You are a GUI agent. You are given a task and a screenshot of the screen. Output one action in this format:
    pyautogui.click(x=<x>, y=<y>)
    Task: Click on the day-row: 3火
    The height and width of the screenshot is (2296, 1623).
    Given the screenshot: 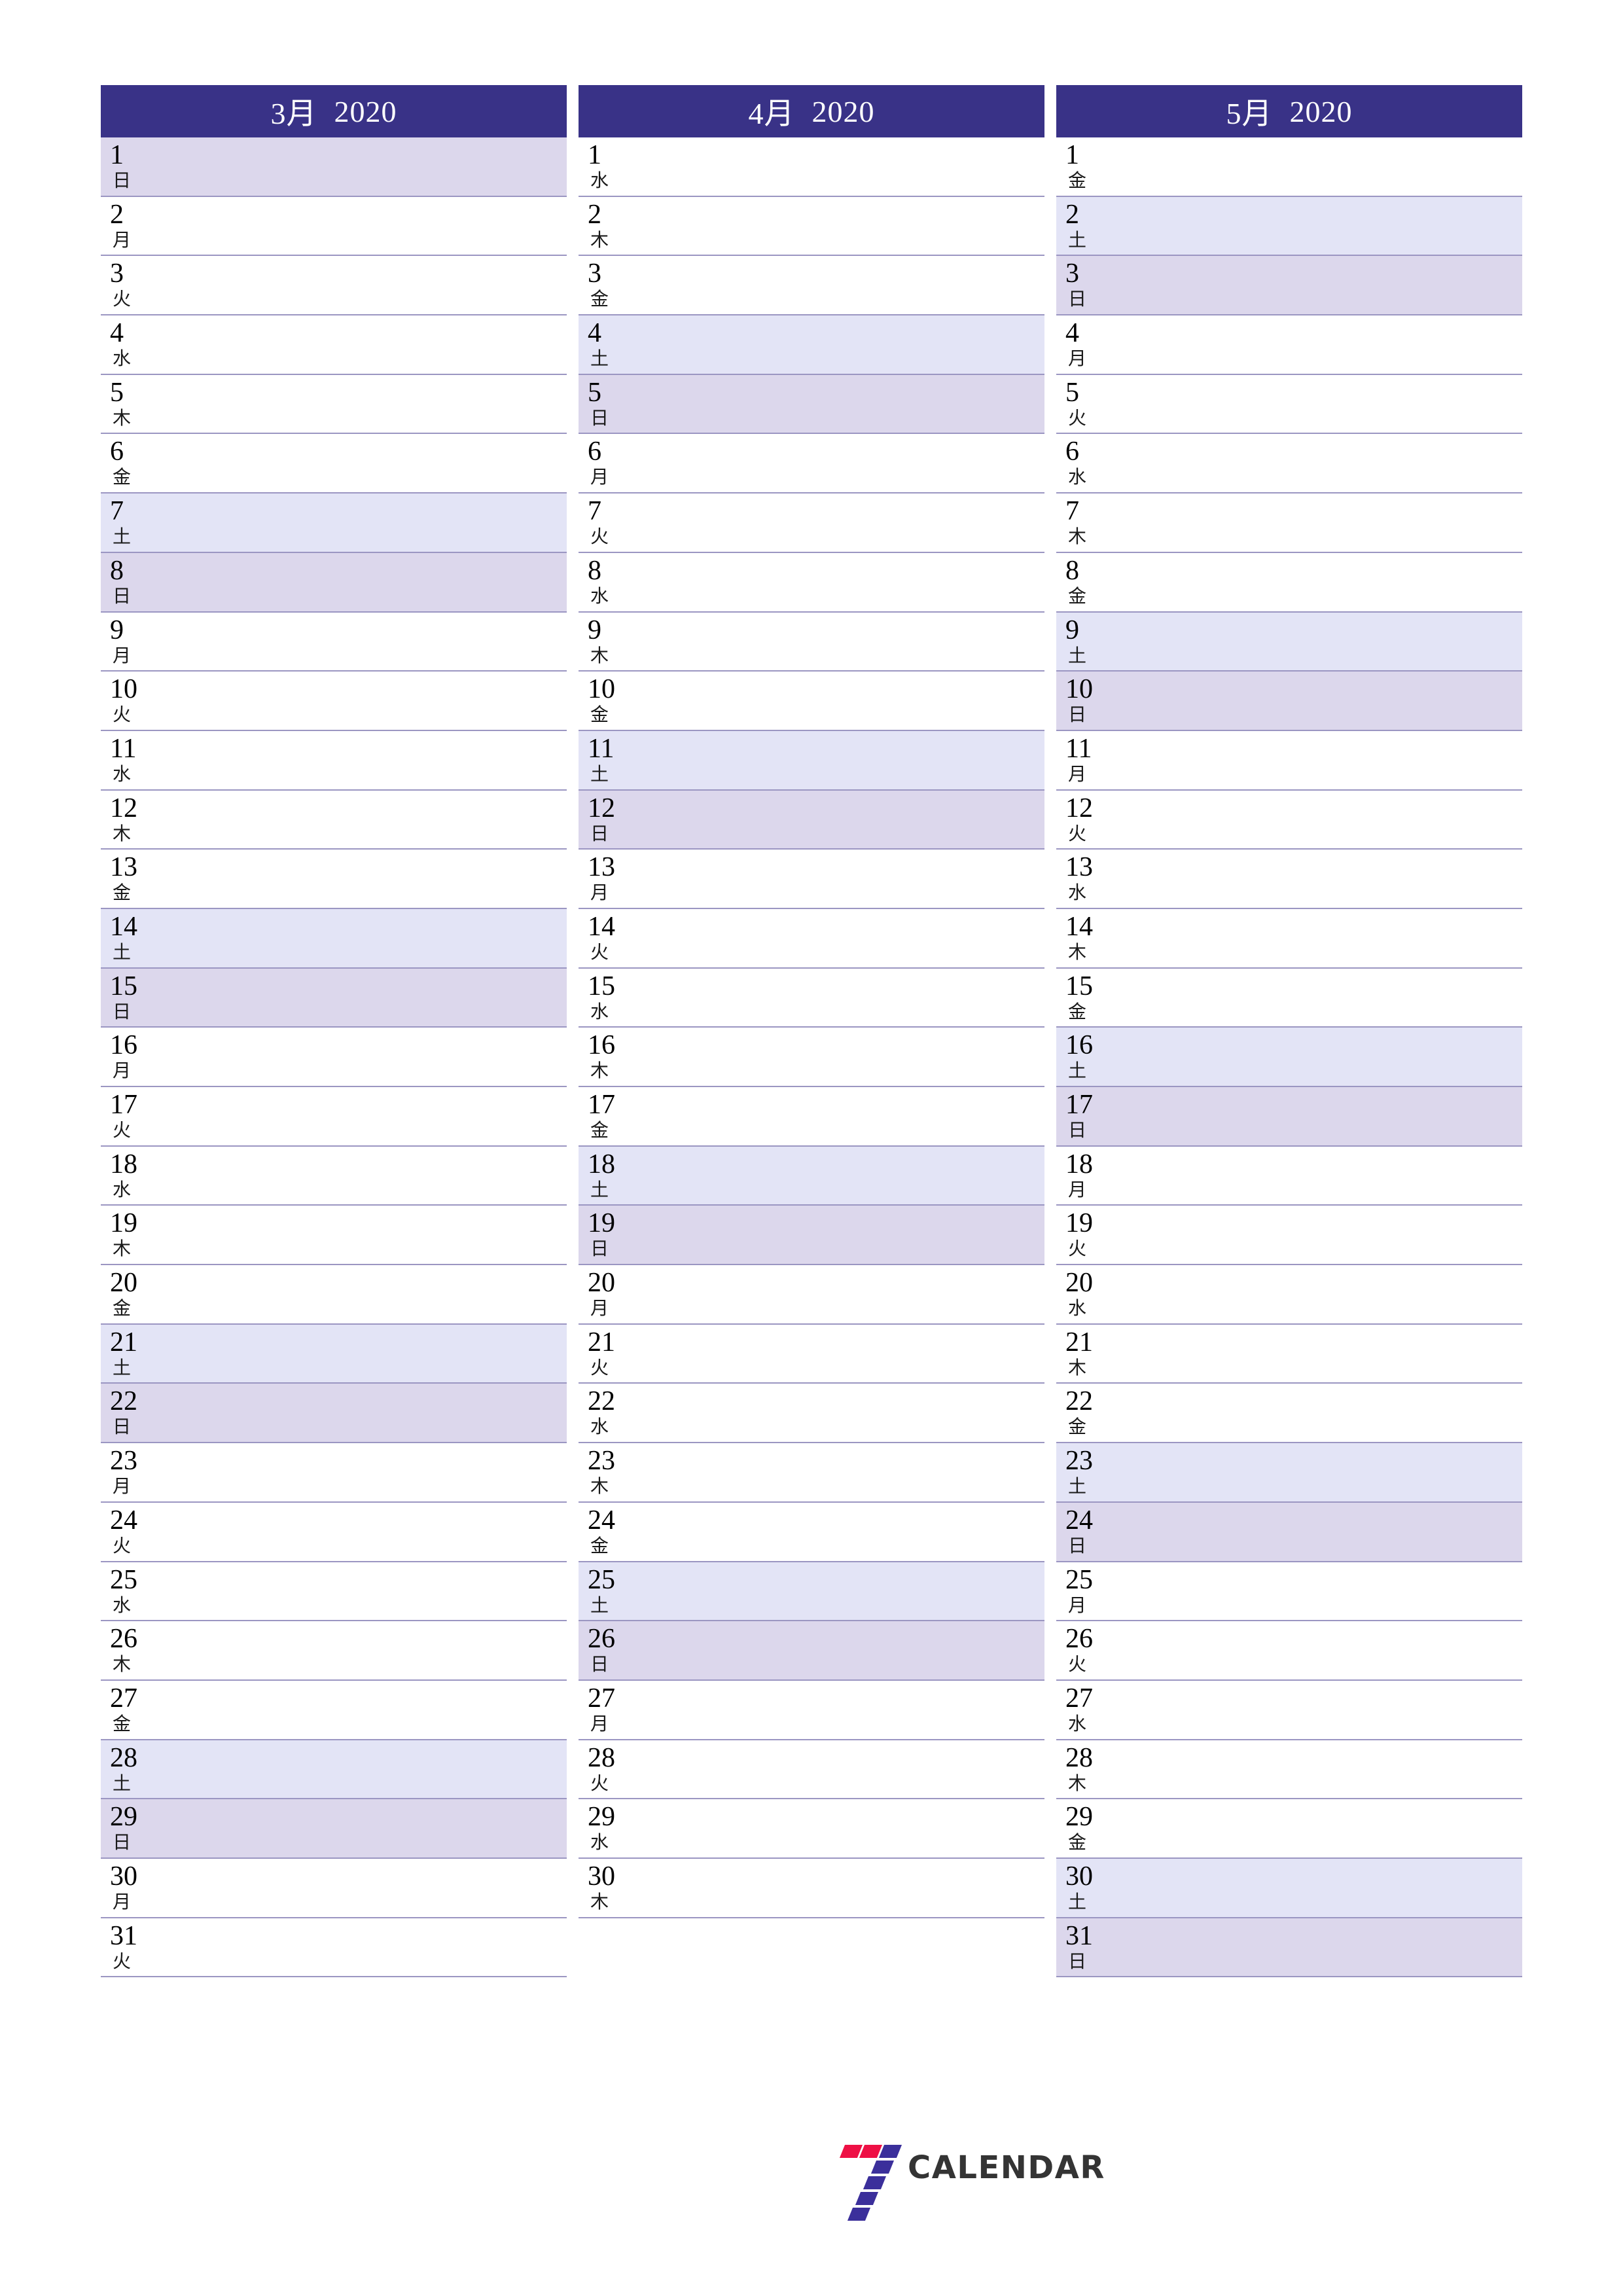 What is the action you would take?
    pyautogui.click(x=334, y=286)
    